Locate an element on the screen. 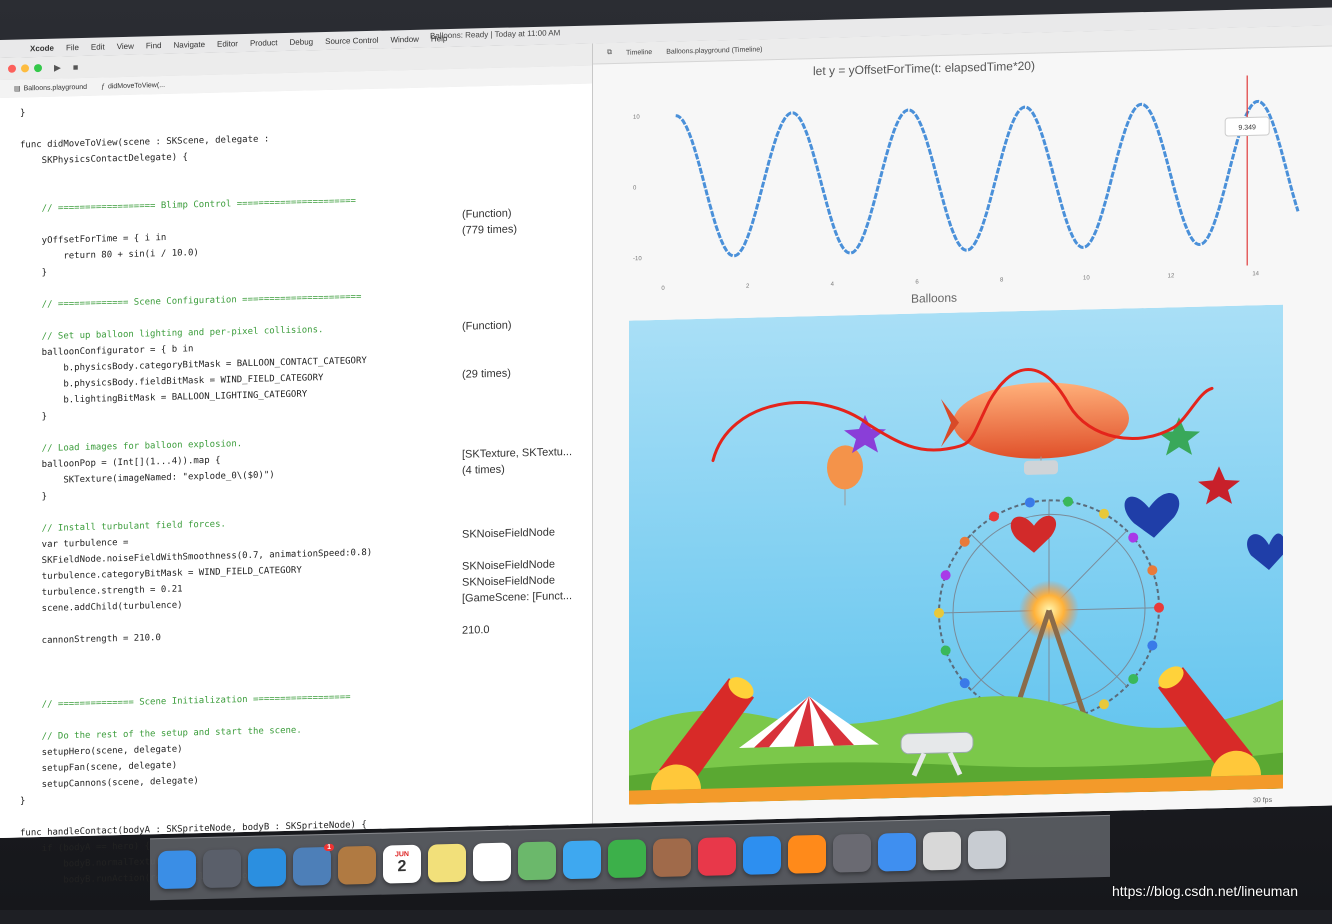 This screenshot has width=1332, height=924. menu-source-control: Source Control is located at coordinates (351, 40).